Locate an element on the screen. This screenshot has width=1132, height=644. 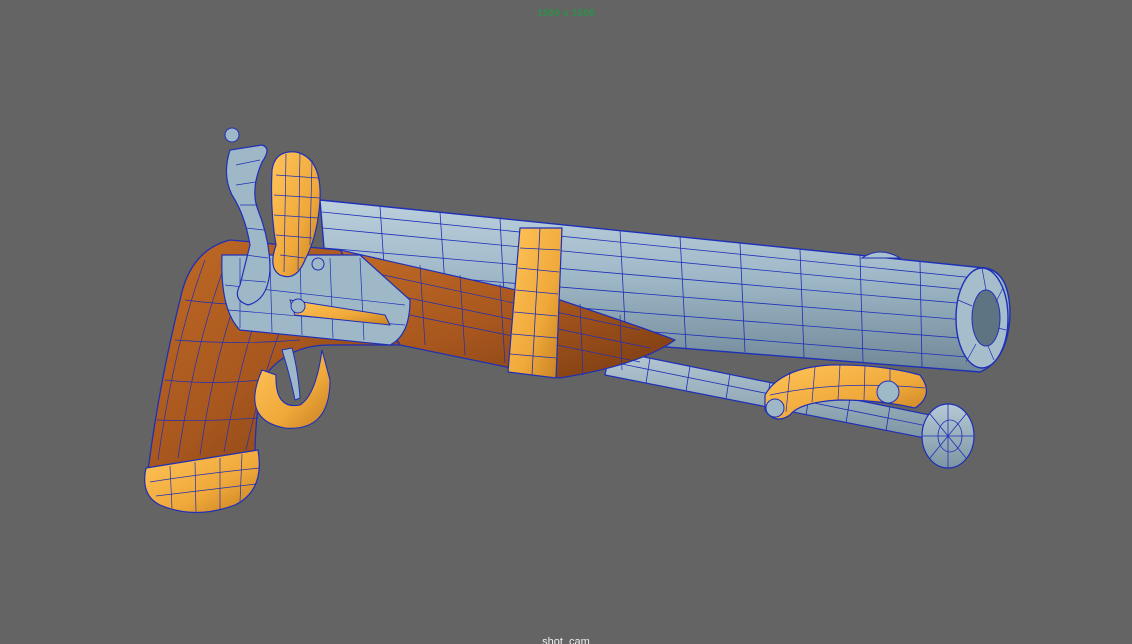
hammer-screw is located at coordinates (232, 135).